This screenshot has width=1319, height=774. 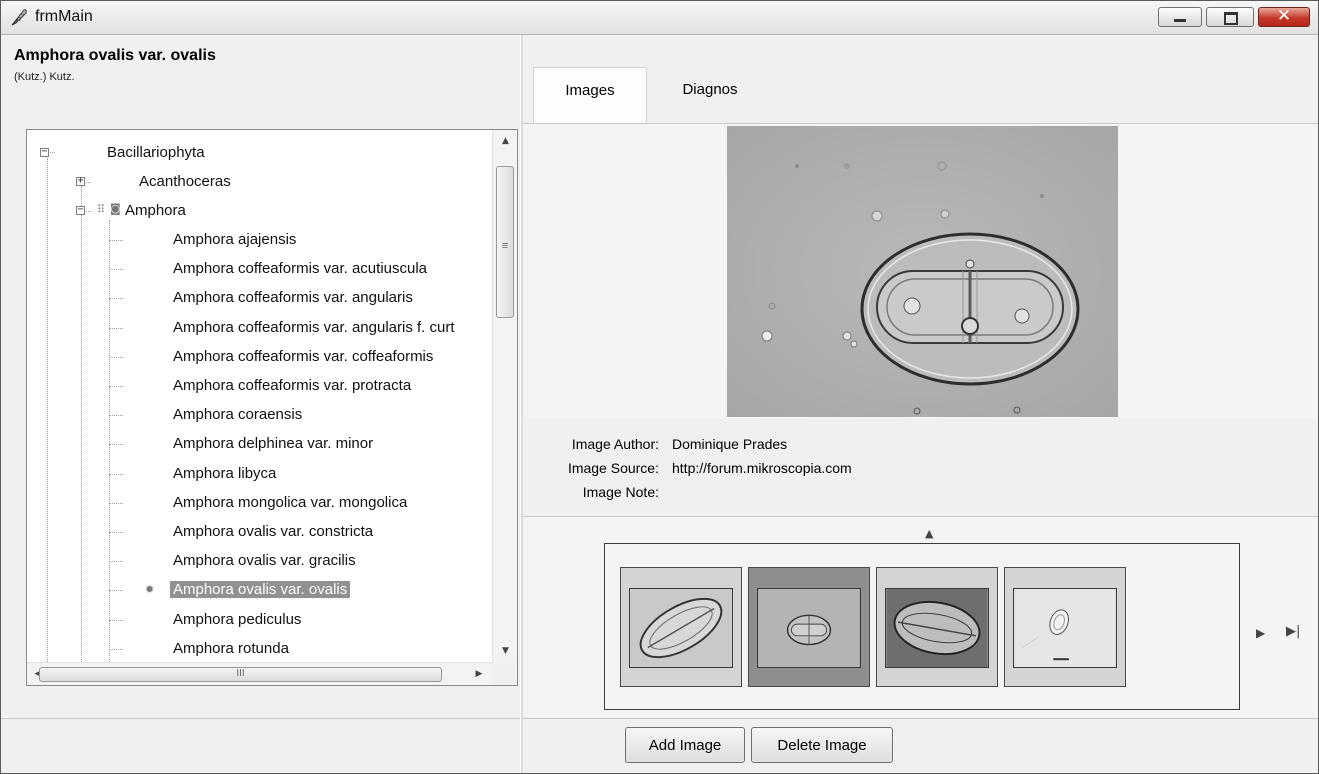 I want to click on tree-node-label: Amphora, so click(x=155, y=210).